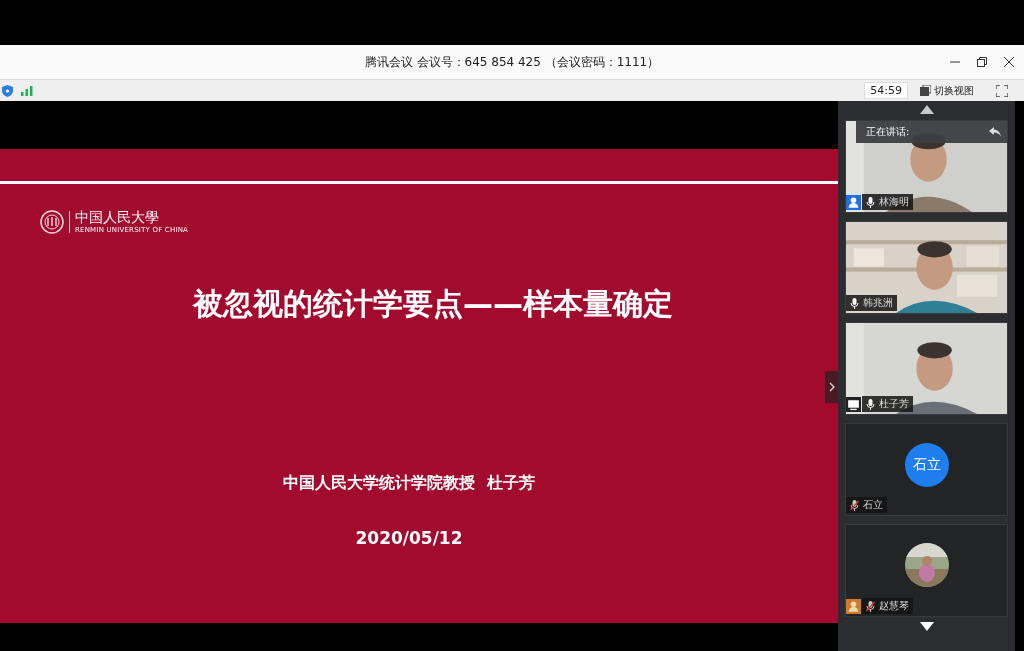  Describe the element at coordinates (117, 218) in the screenshot. I see `university-name: 中国人民大學` at that location.